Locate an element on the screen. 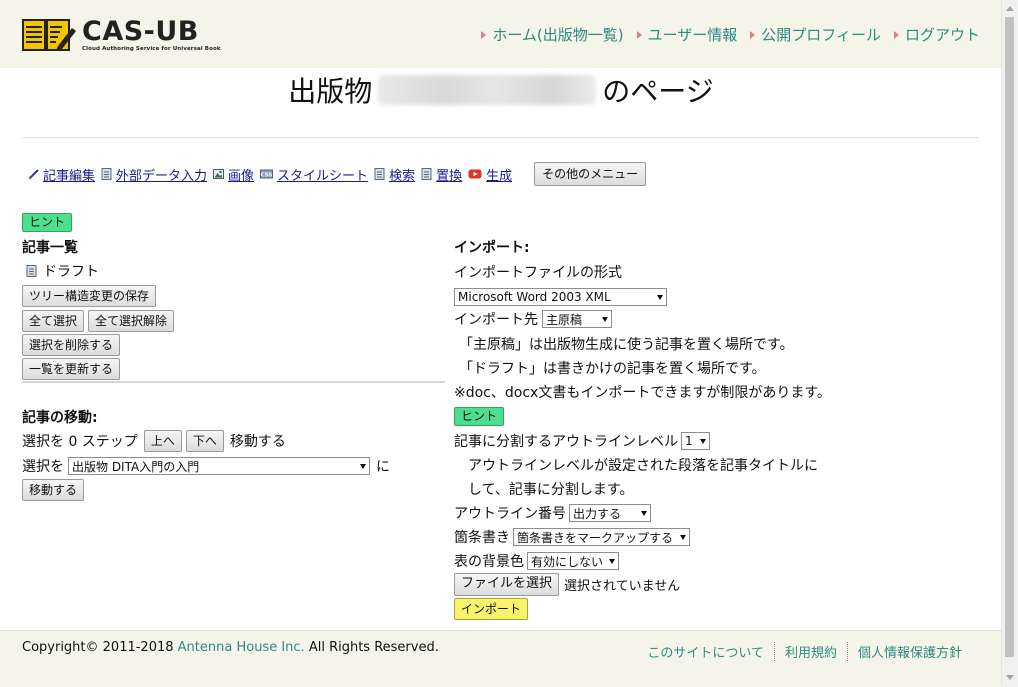 The width and height of the screenshot is (1018, 687). tool-external-data: 外部データ入力 is located at coordinates (154, 174).